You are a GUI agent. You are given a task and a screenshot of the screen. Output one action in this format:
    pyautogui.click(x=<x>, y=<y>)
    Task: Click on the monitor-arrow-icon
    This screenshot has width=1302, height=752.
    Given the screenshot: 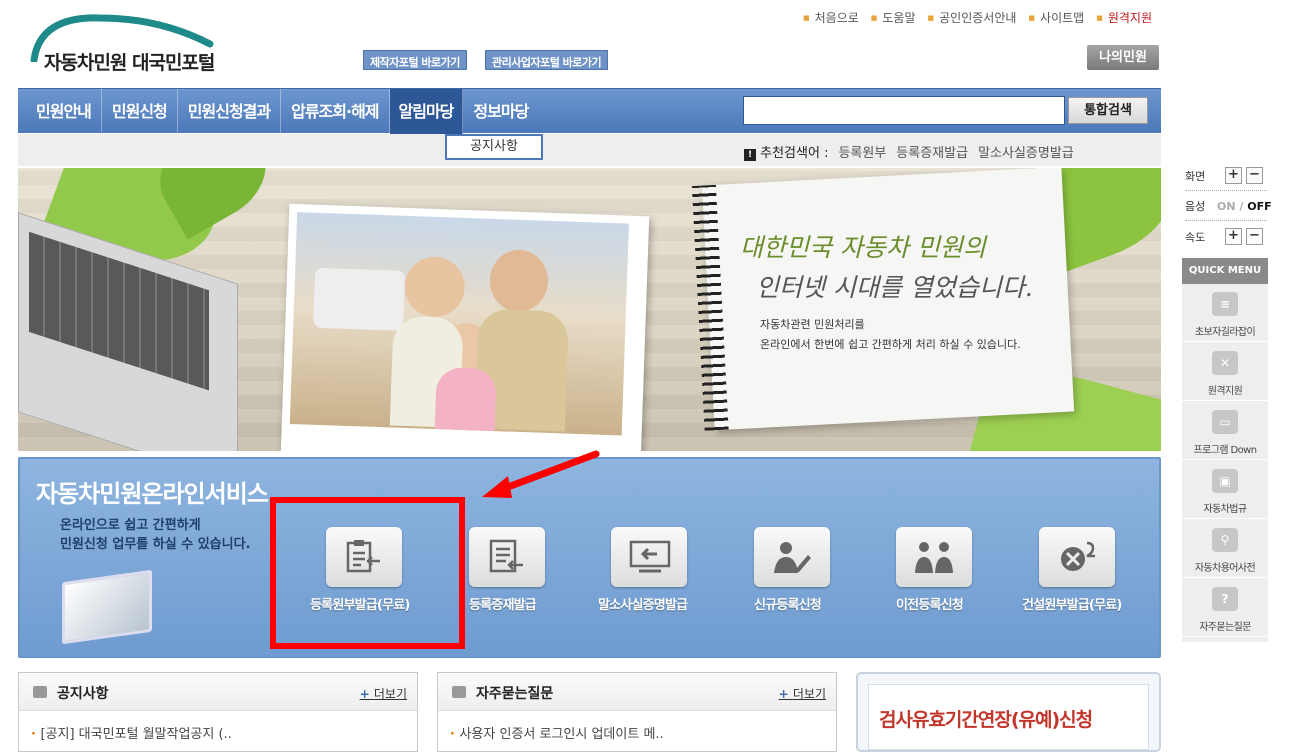 What is the action you would take?
    pyautogui.click(x=650, y=556)
    